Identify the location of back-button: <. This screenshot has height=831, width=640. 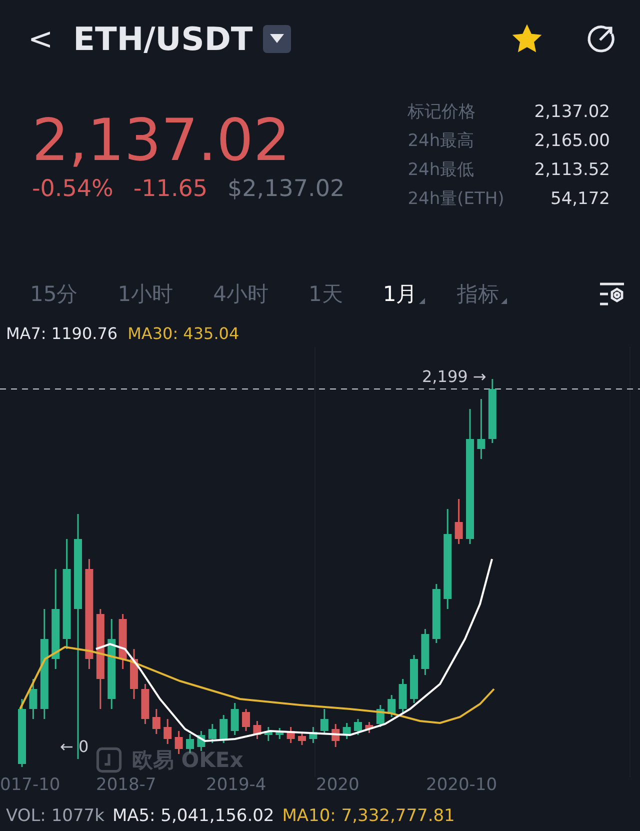
(41, 39).